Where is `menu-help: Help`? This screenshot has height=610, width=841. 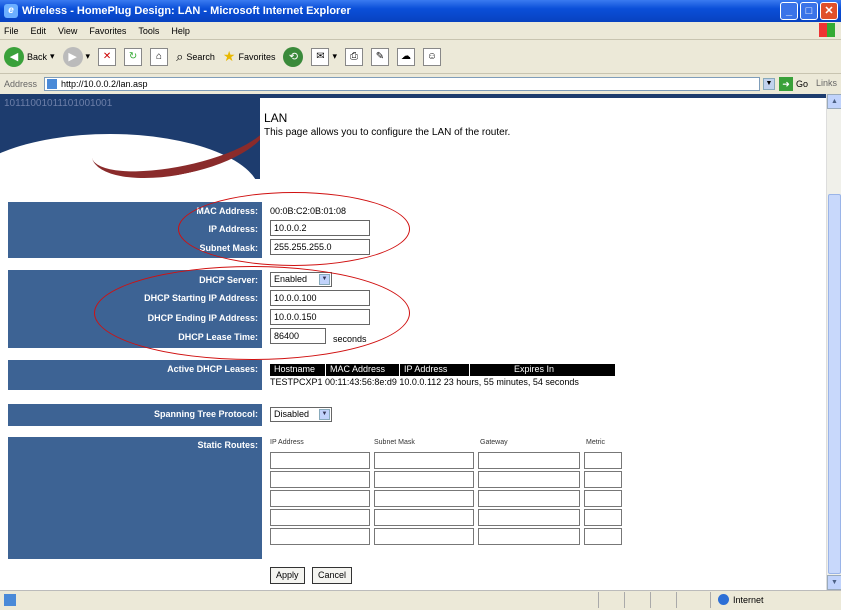 menu-help: Help is located at coordinates (180, 31).